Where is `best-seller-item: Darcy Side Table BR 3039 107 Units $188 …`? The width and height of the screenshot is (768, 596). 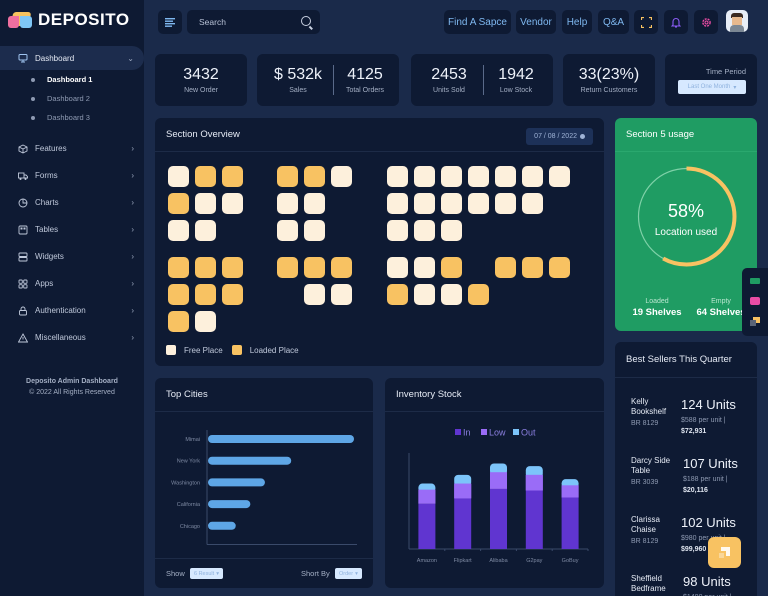
best-seller-item: Darcy Side Table BR 3039 107 Units $188 … is located at coordinates (695, 475).